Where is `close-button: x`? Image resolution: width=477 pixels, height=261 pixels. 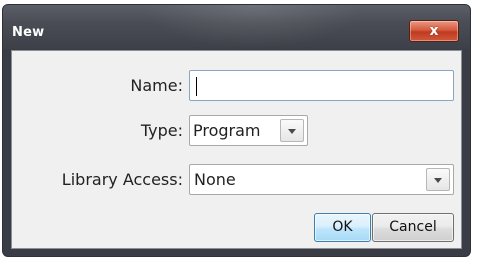 close-button: x is located at coordinates (434, 31).